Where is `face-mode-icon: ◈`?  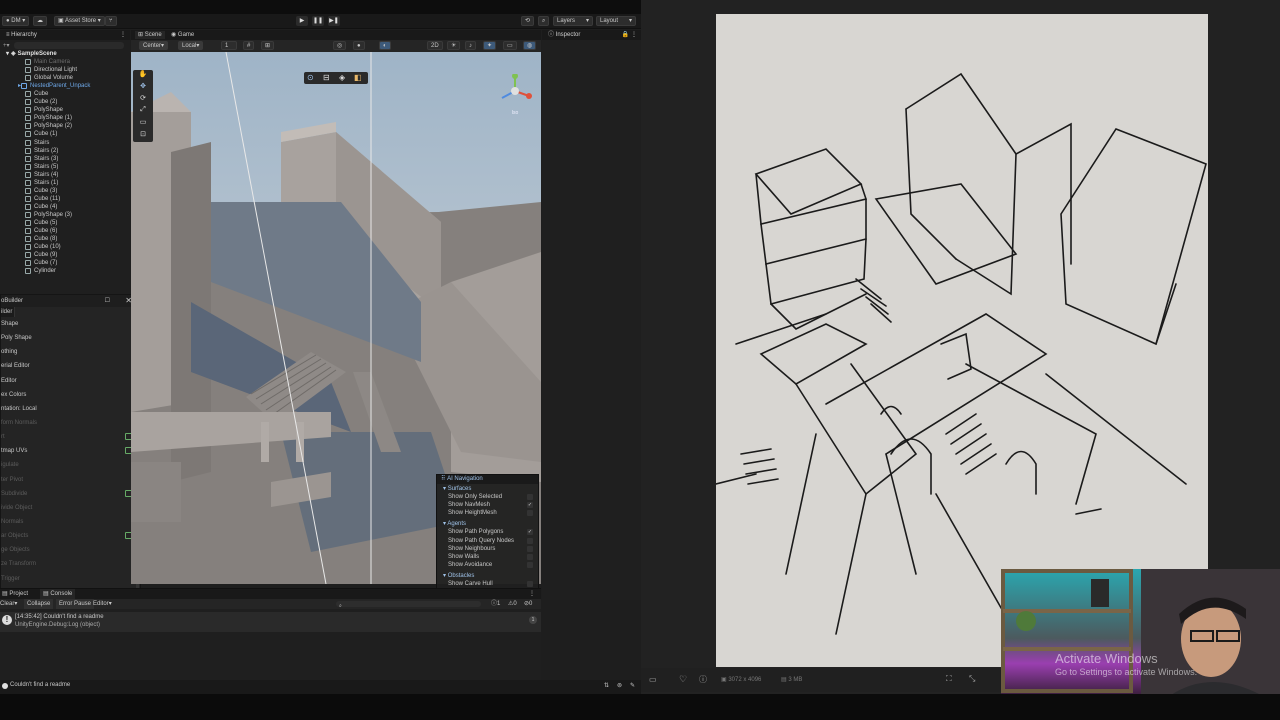 face-mode-icon: ◈ is located at coordinates (342, 77).